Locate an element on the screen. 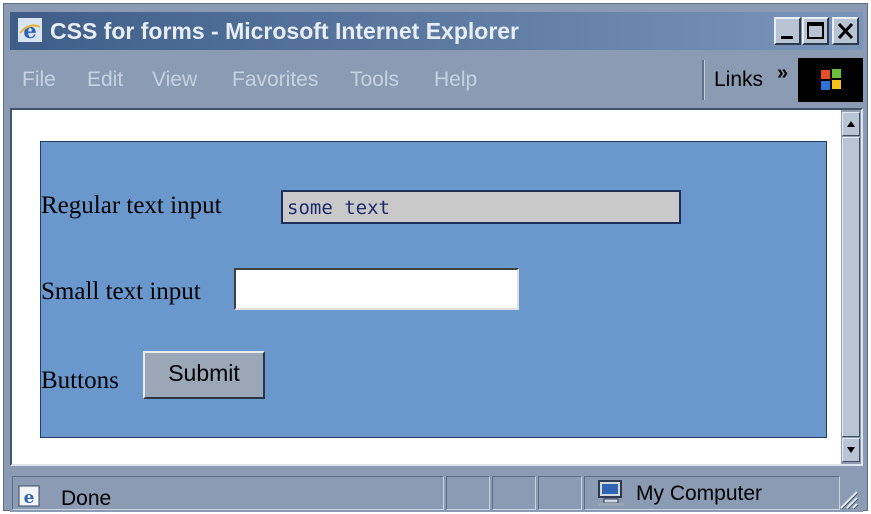 The image size is (871, 514). windows-flag-icon is located at coordinates (831, 79).